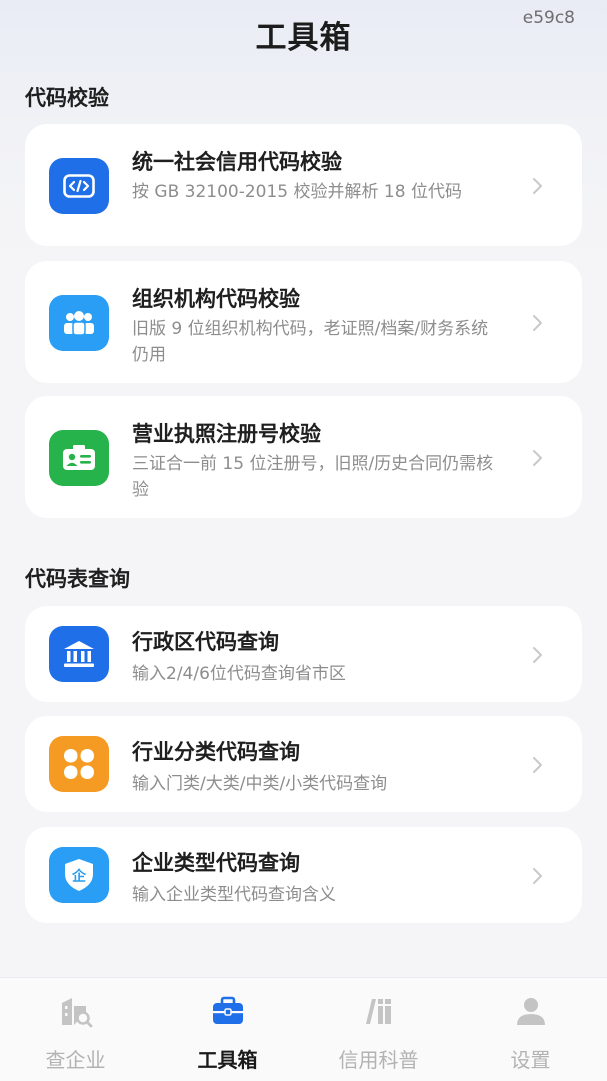  I want to click on code-icon, so click(79, 186).